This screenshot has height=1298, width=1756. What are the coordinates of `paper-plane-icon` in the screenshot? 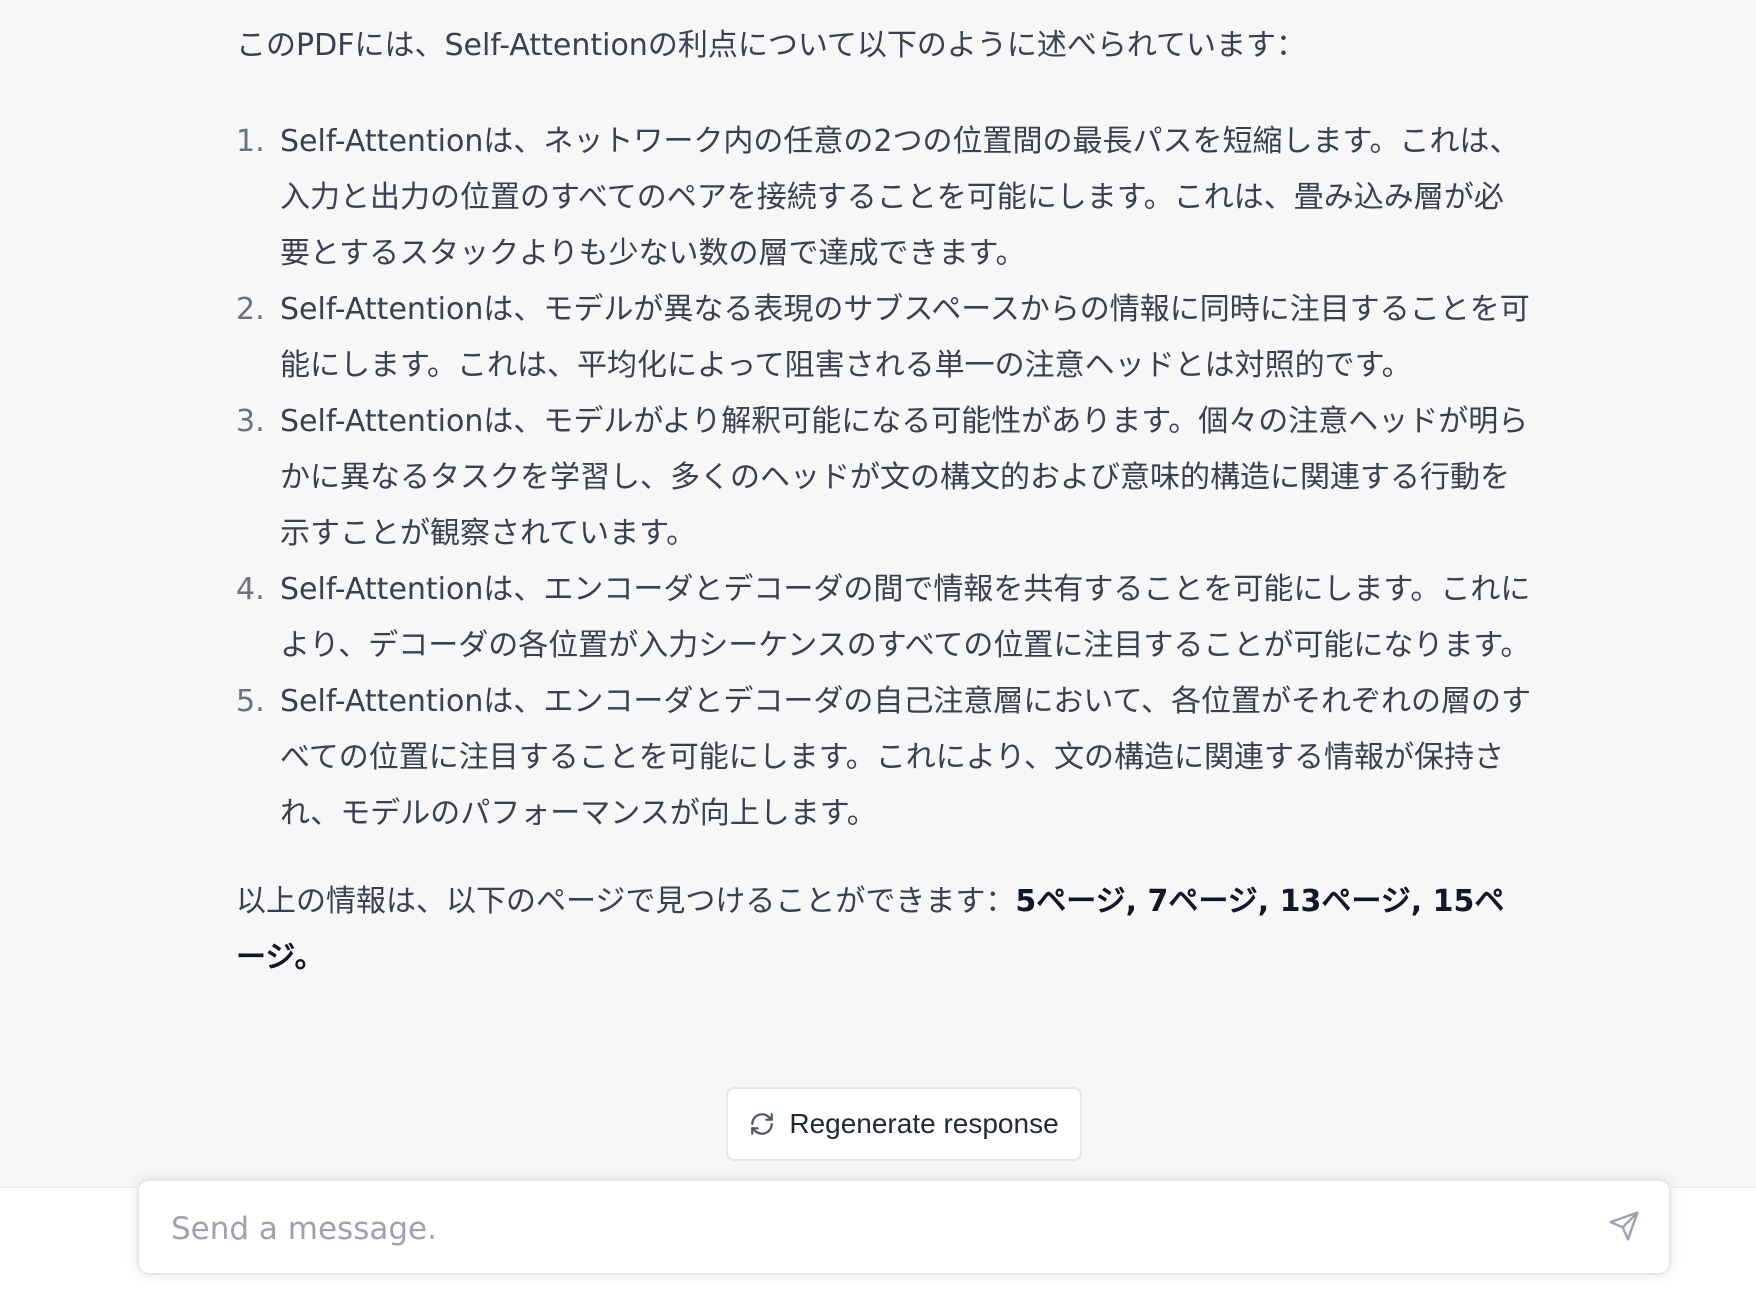 It's located at (1624, 1228).